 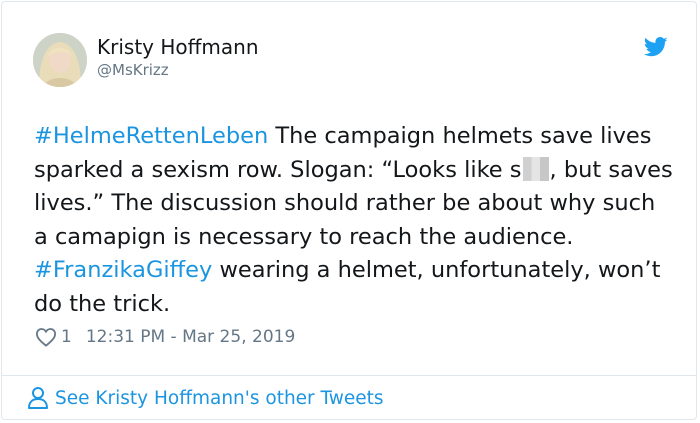 What do you see at coordinates (535, 168) in the screenshot?
I see `censor-blur` at bounding box center [535, 168].